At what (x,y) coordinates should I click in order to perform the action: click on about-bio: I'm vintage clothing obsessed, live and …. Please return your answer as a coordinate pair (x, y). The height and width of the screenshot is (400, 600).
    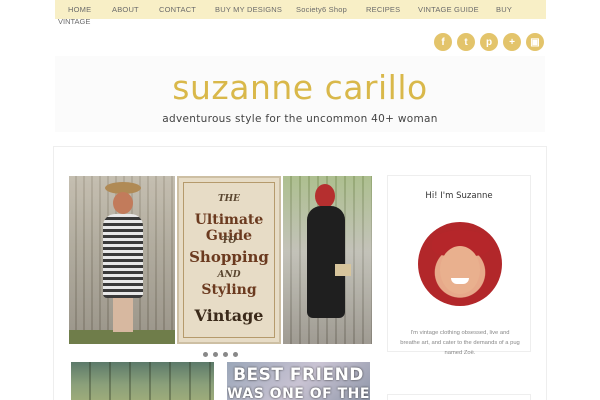
    Looking at the image, I should click on (460, 343).